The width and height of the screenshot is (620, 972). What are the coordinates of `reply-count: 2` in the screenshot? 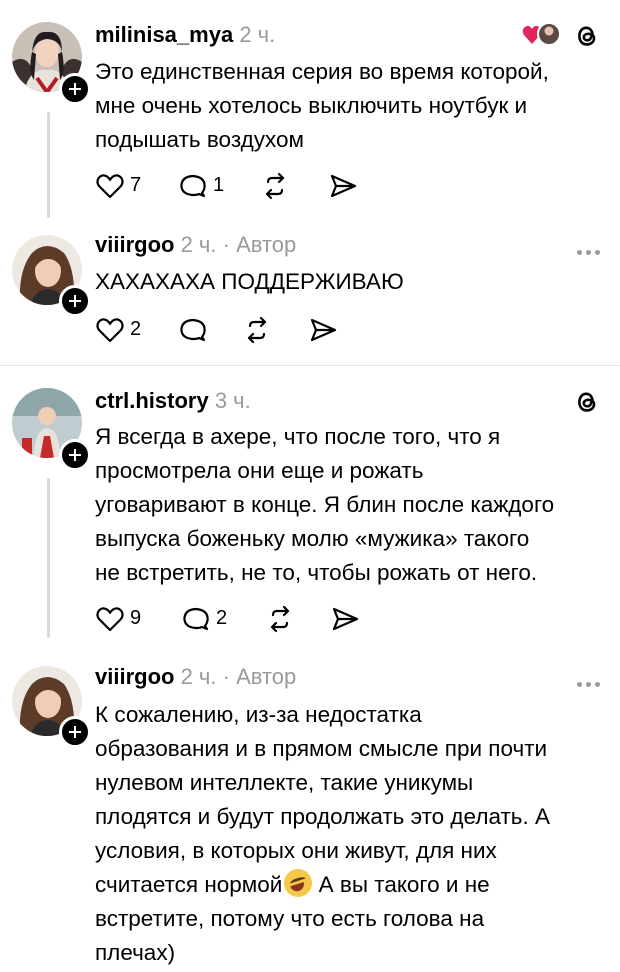 It's located at (222, 618).